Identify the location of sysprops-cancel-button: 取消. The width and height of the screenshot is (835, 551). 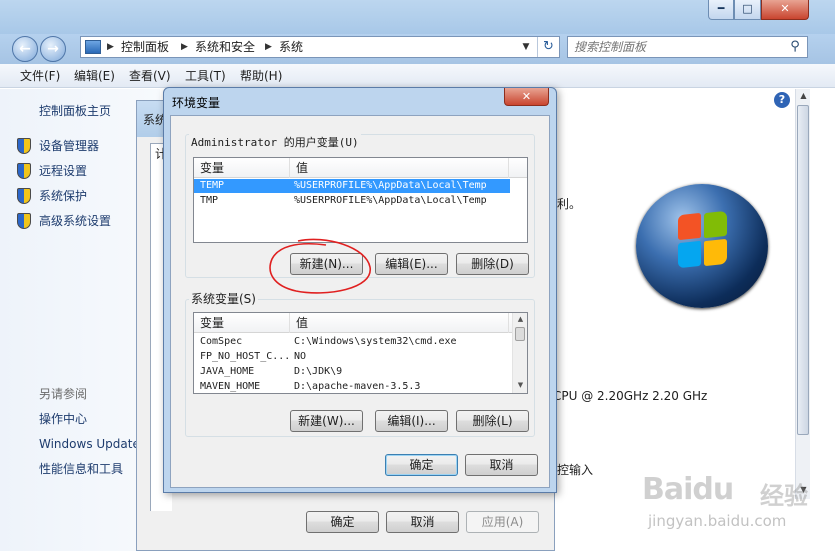
(422, 522).